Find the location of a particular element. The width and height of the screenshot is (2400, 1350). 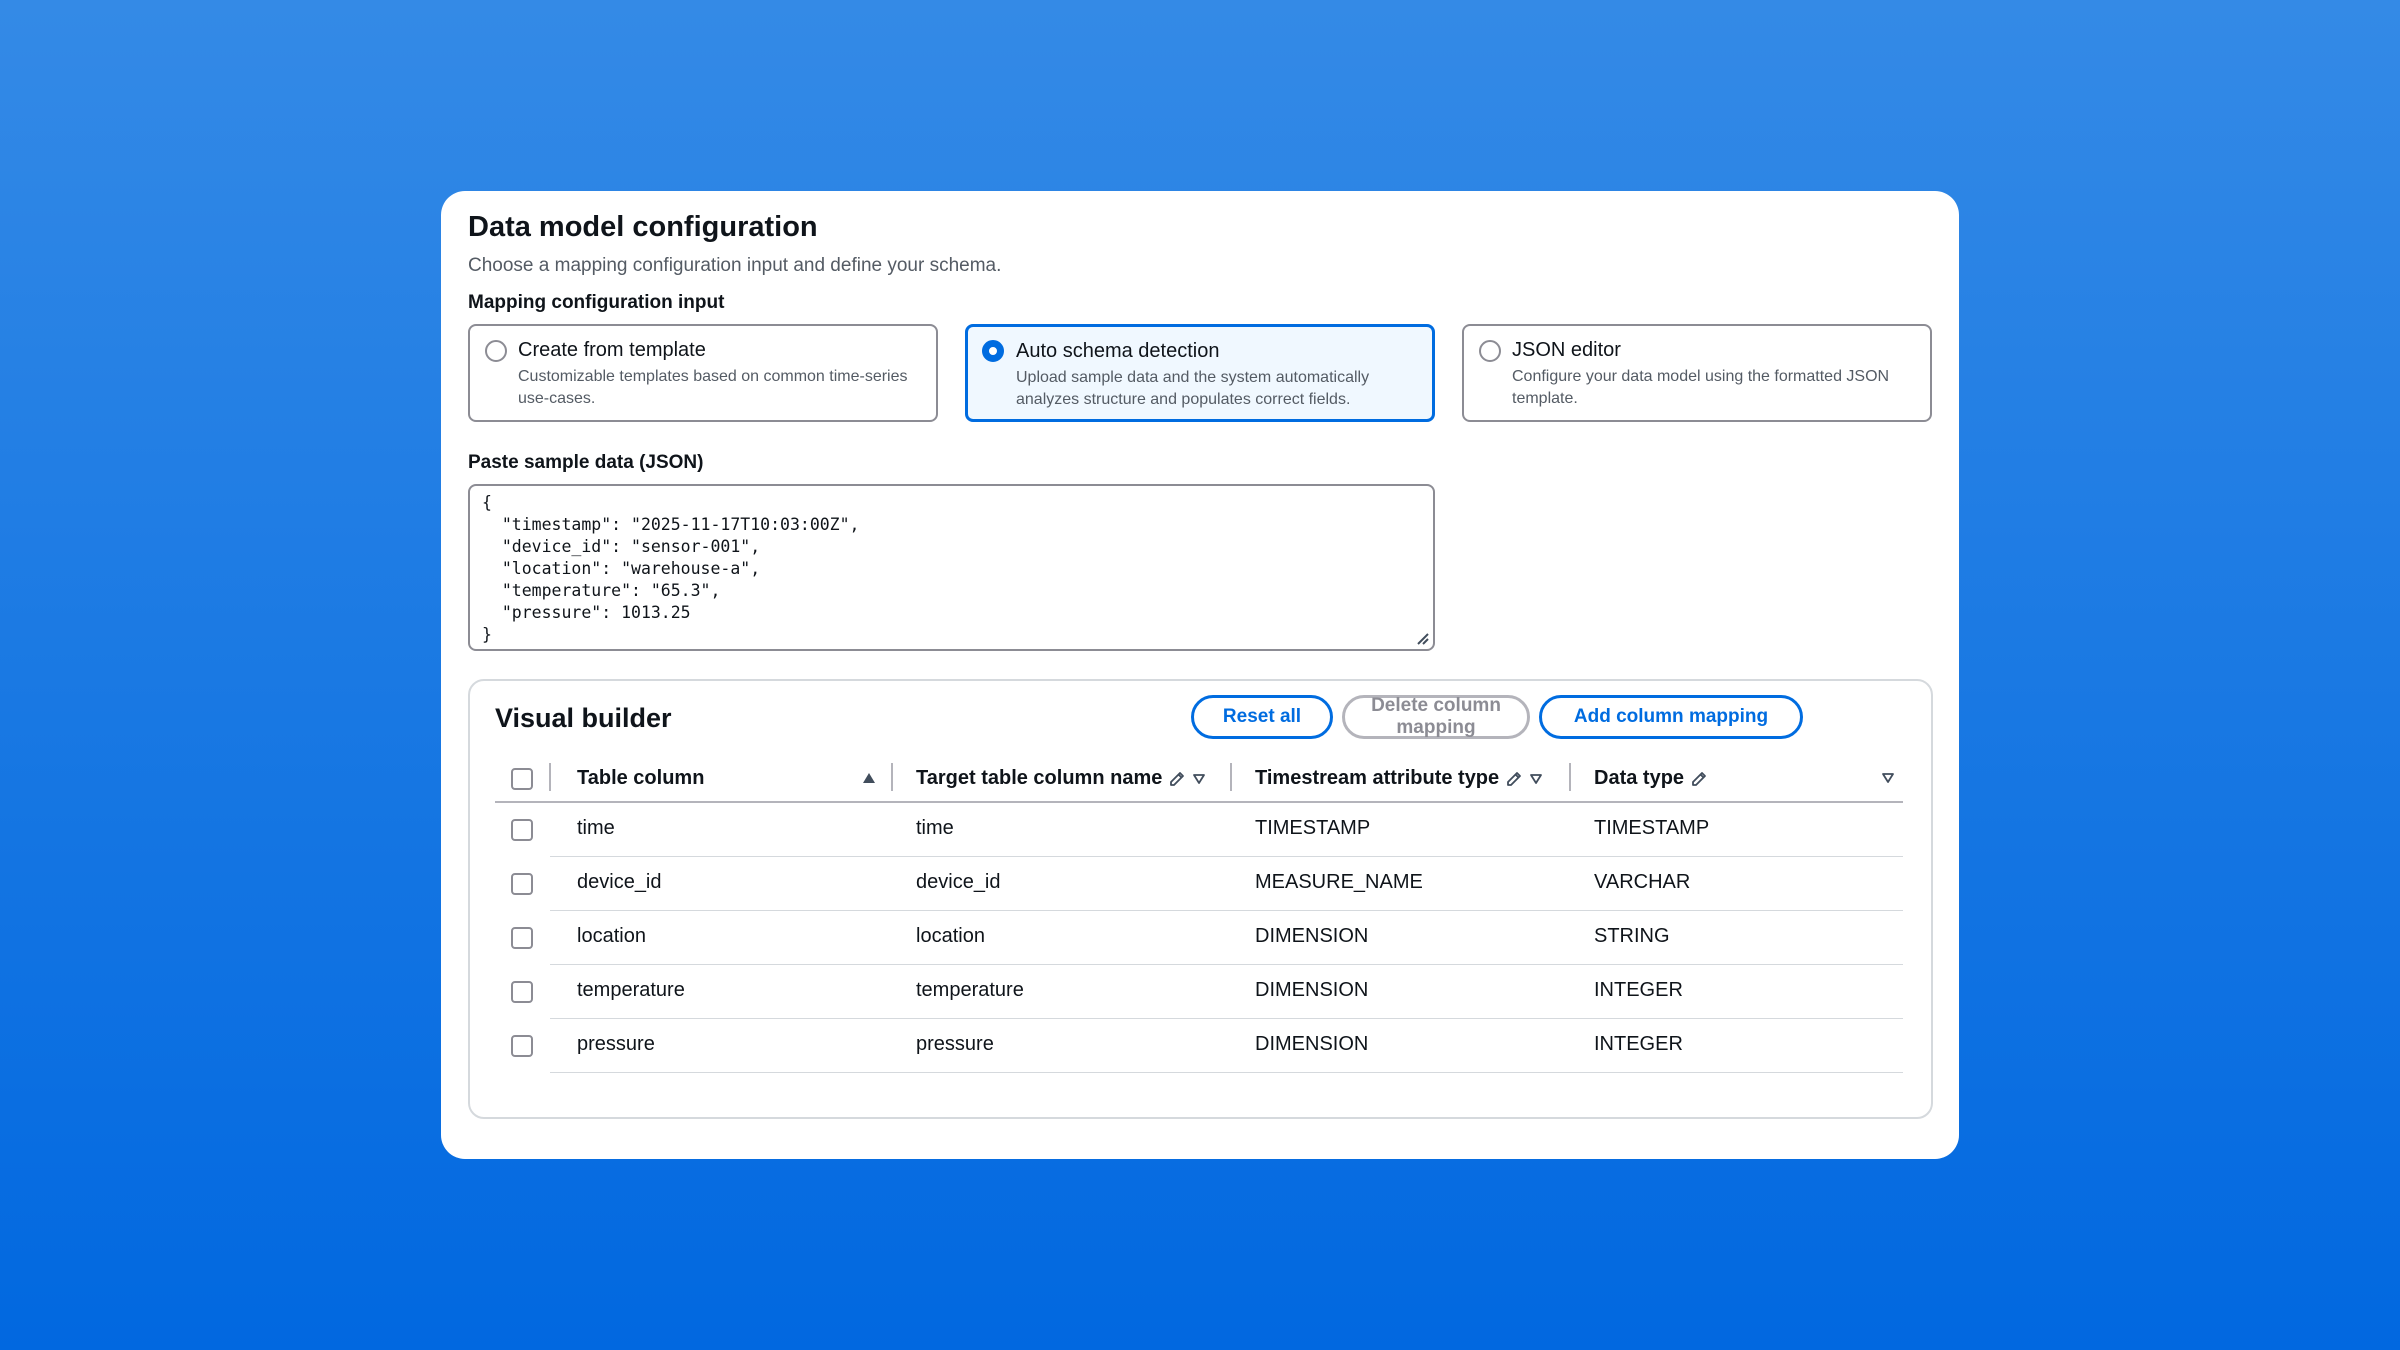

table-row: location location DIMENSION STRING is located at coordinates (1199, 938).